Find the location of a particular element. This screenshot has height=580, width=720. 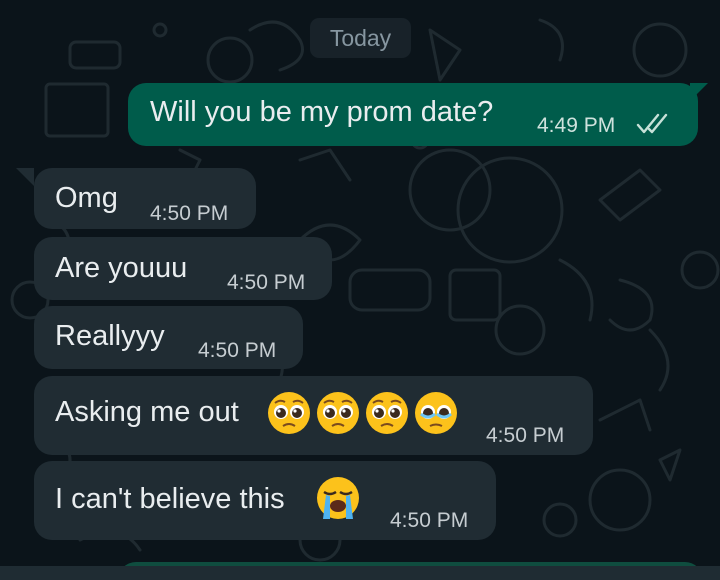

message-bubble-incoming: Are youuu 4:50 PM is located at coordinates (183, 268).